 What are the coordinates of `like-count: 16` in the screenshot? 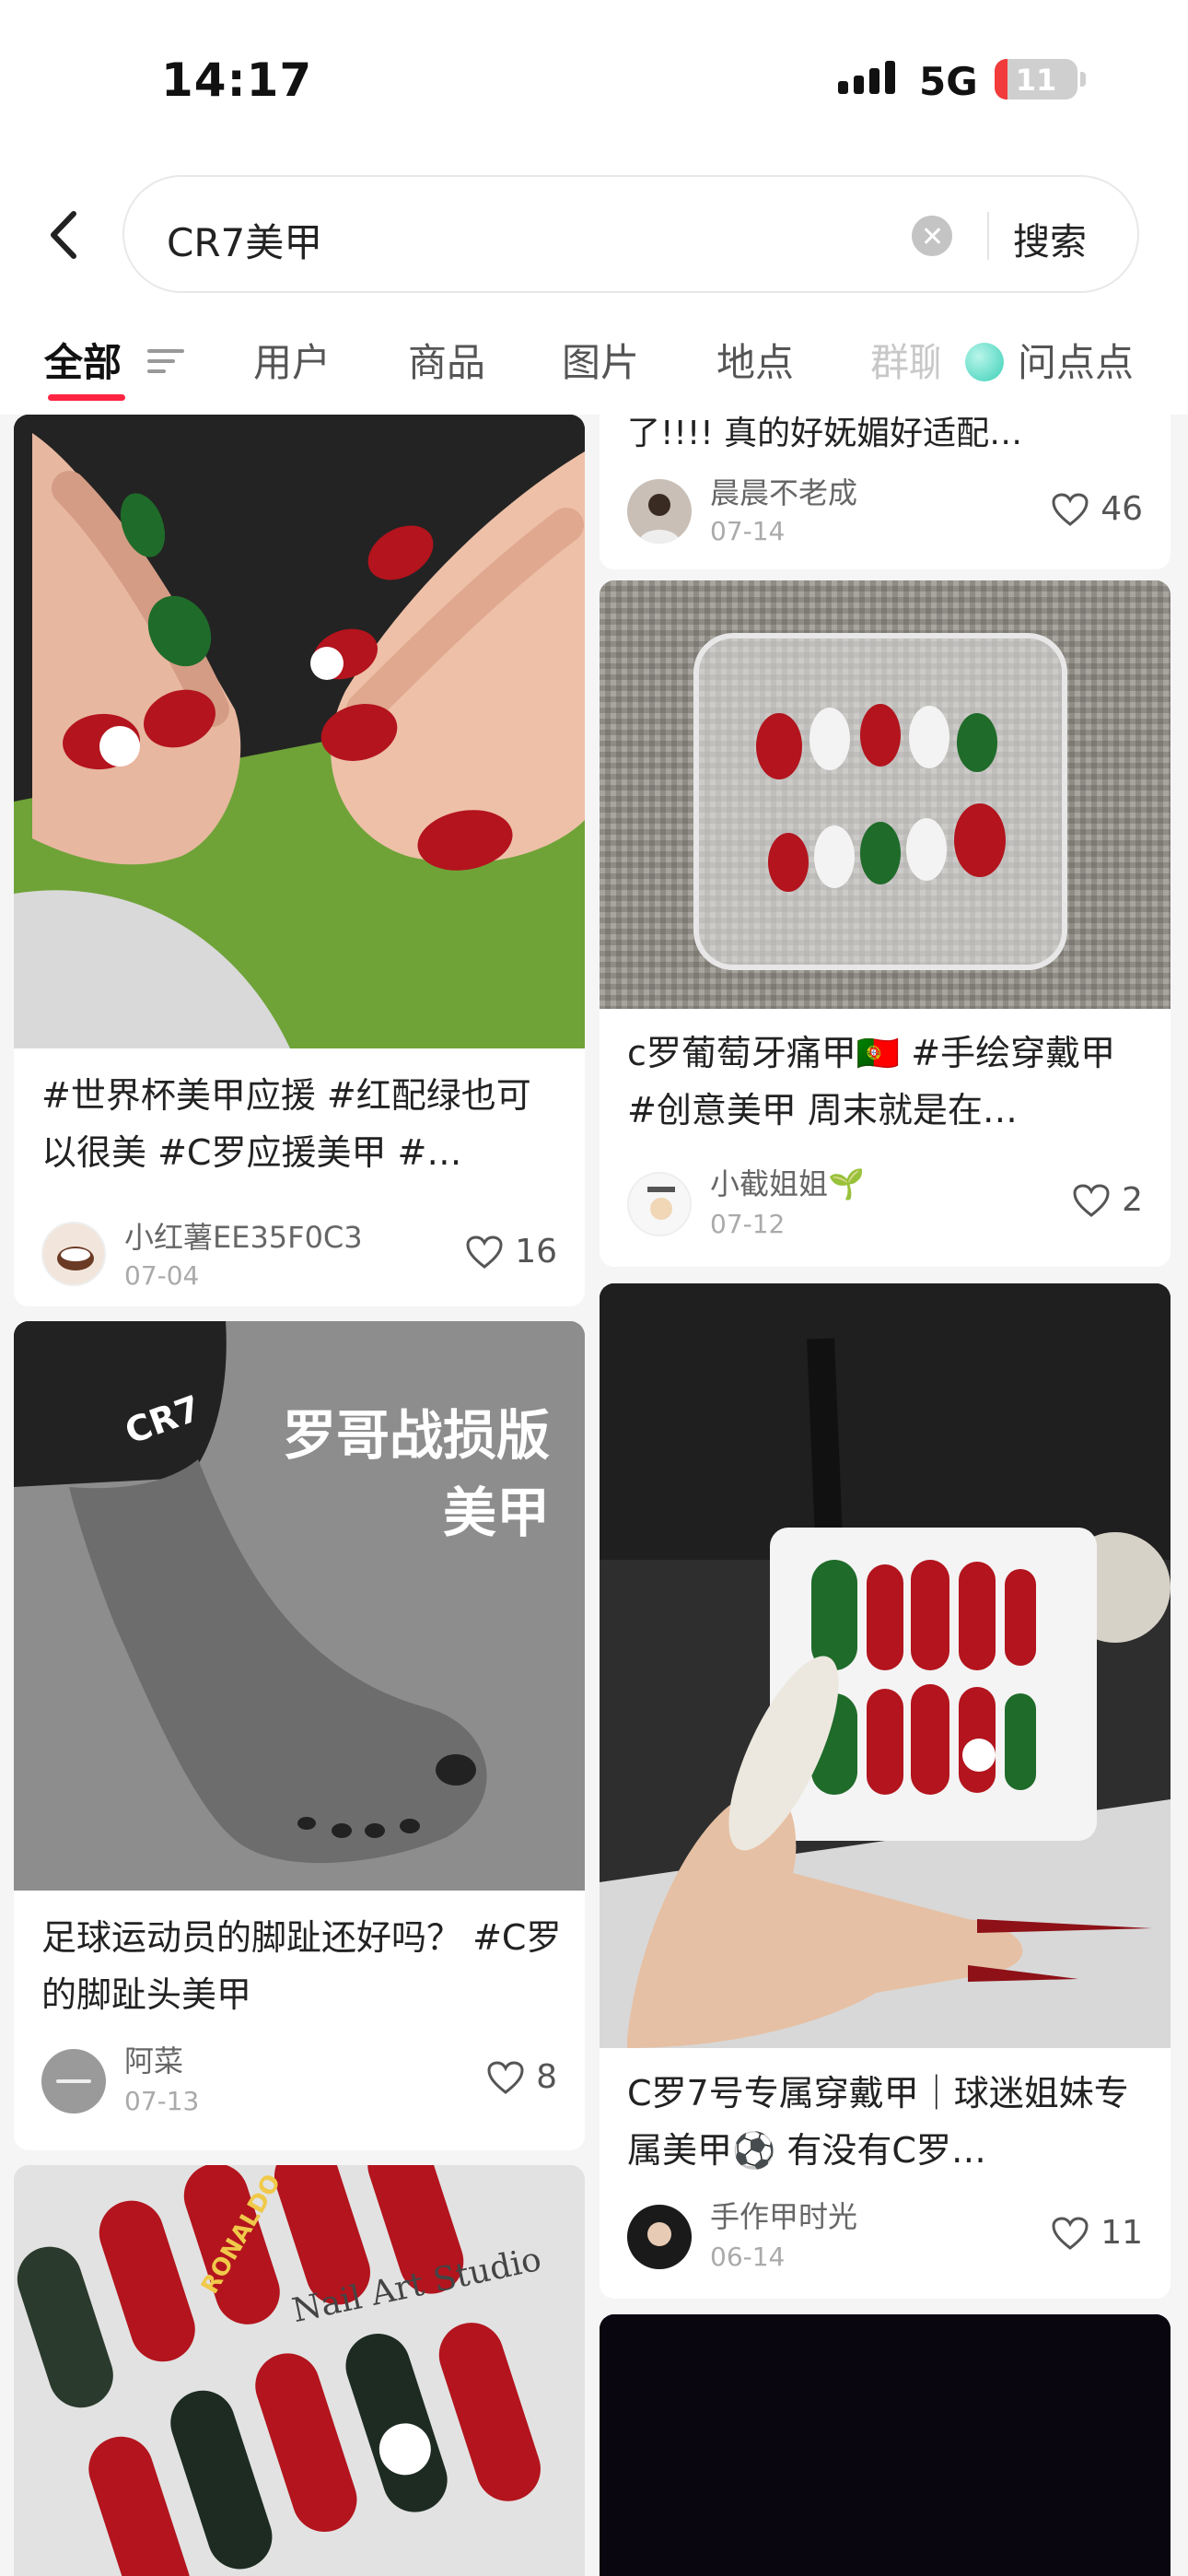 It's located at (536, 1251).